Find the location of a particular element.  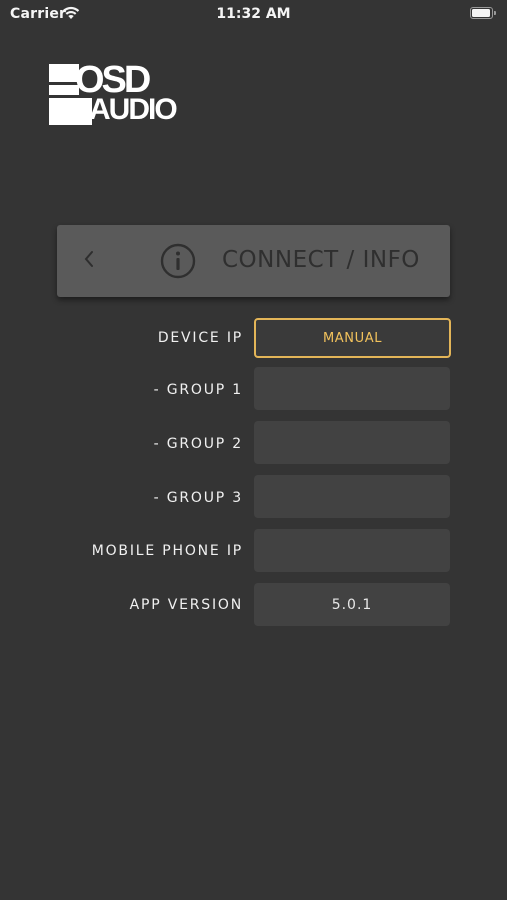

mobile-phone-ip-field is located at coordinates (352, 550).